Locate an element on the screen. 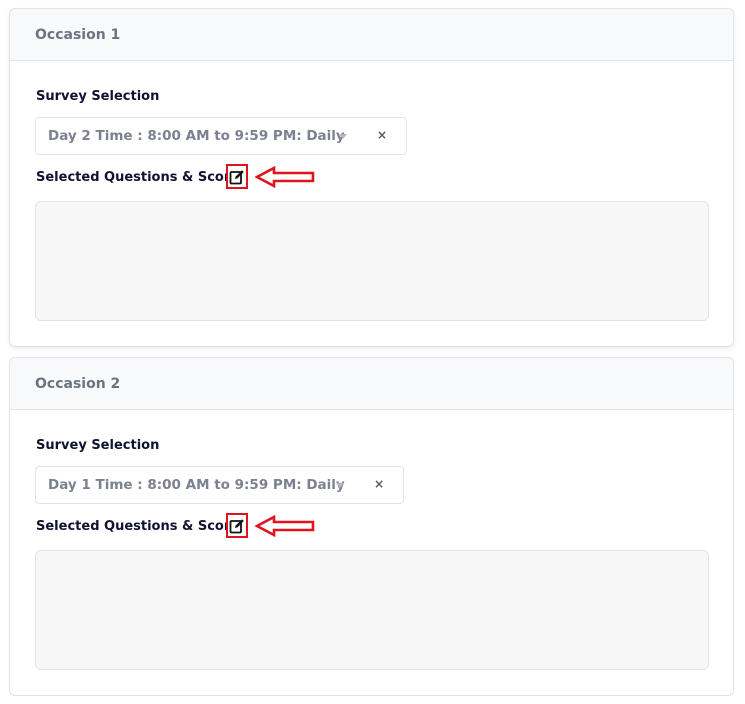  survey-select: Day 2 Time : 8:00 AM to 9:59 PM: Daily × is located at coordinates (221, 136).